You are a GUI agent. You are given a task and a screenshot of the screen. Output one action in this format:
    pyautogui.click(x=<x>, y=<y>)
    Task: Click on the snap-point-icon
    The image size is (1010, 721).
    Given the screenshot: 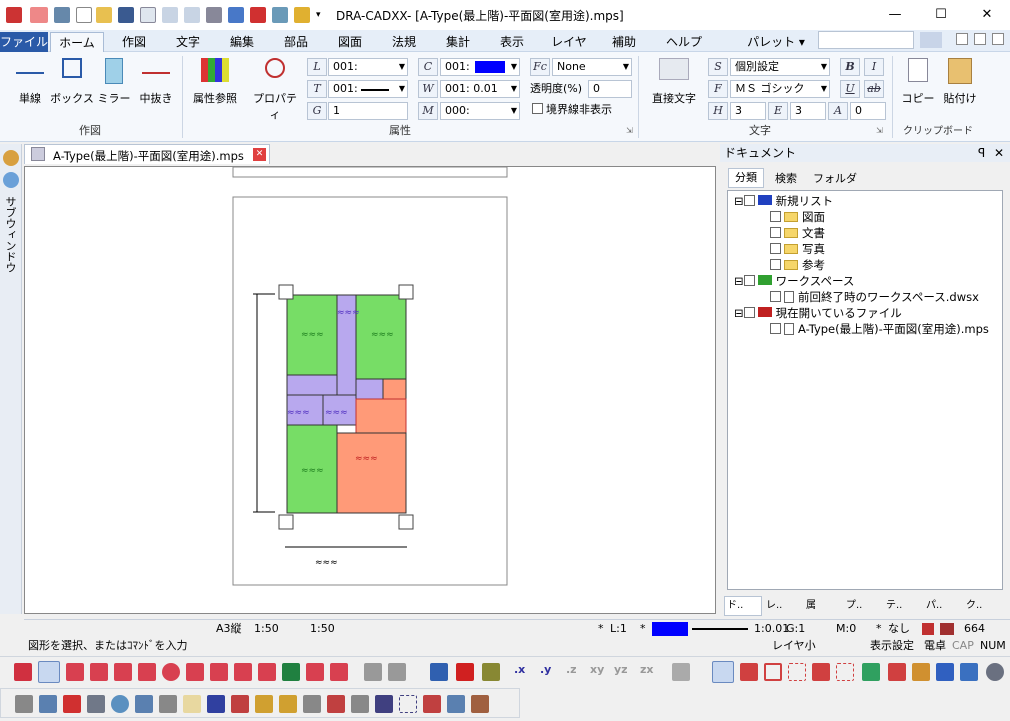 What is the action you would take?
    pyautogui.click(x=23, y=672)
    